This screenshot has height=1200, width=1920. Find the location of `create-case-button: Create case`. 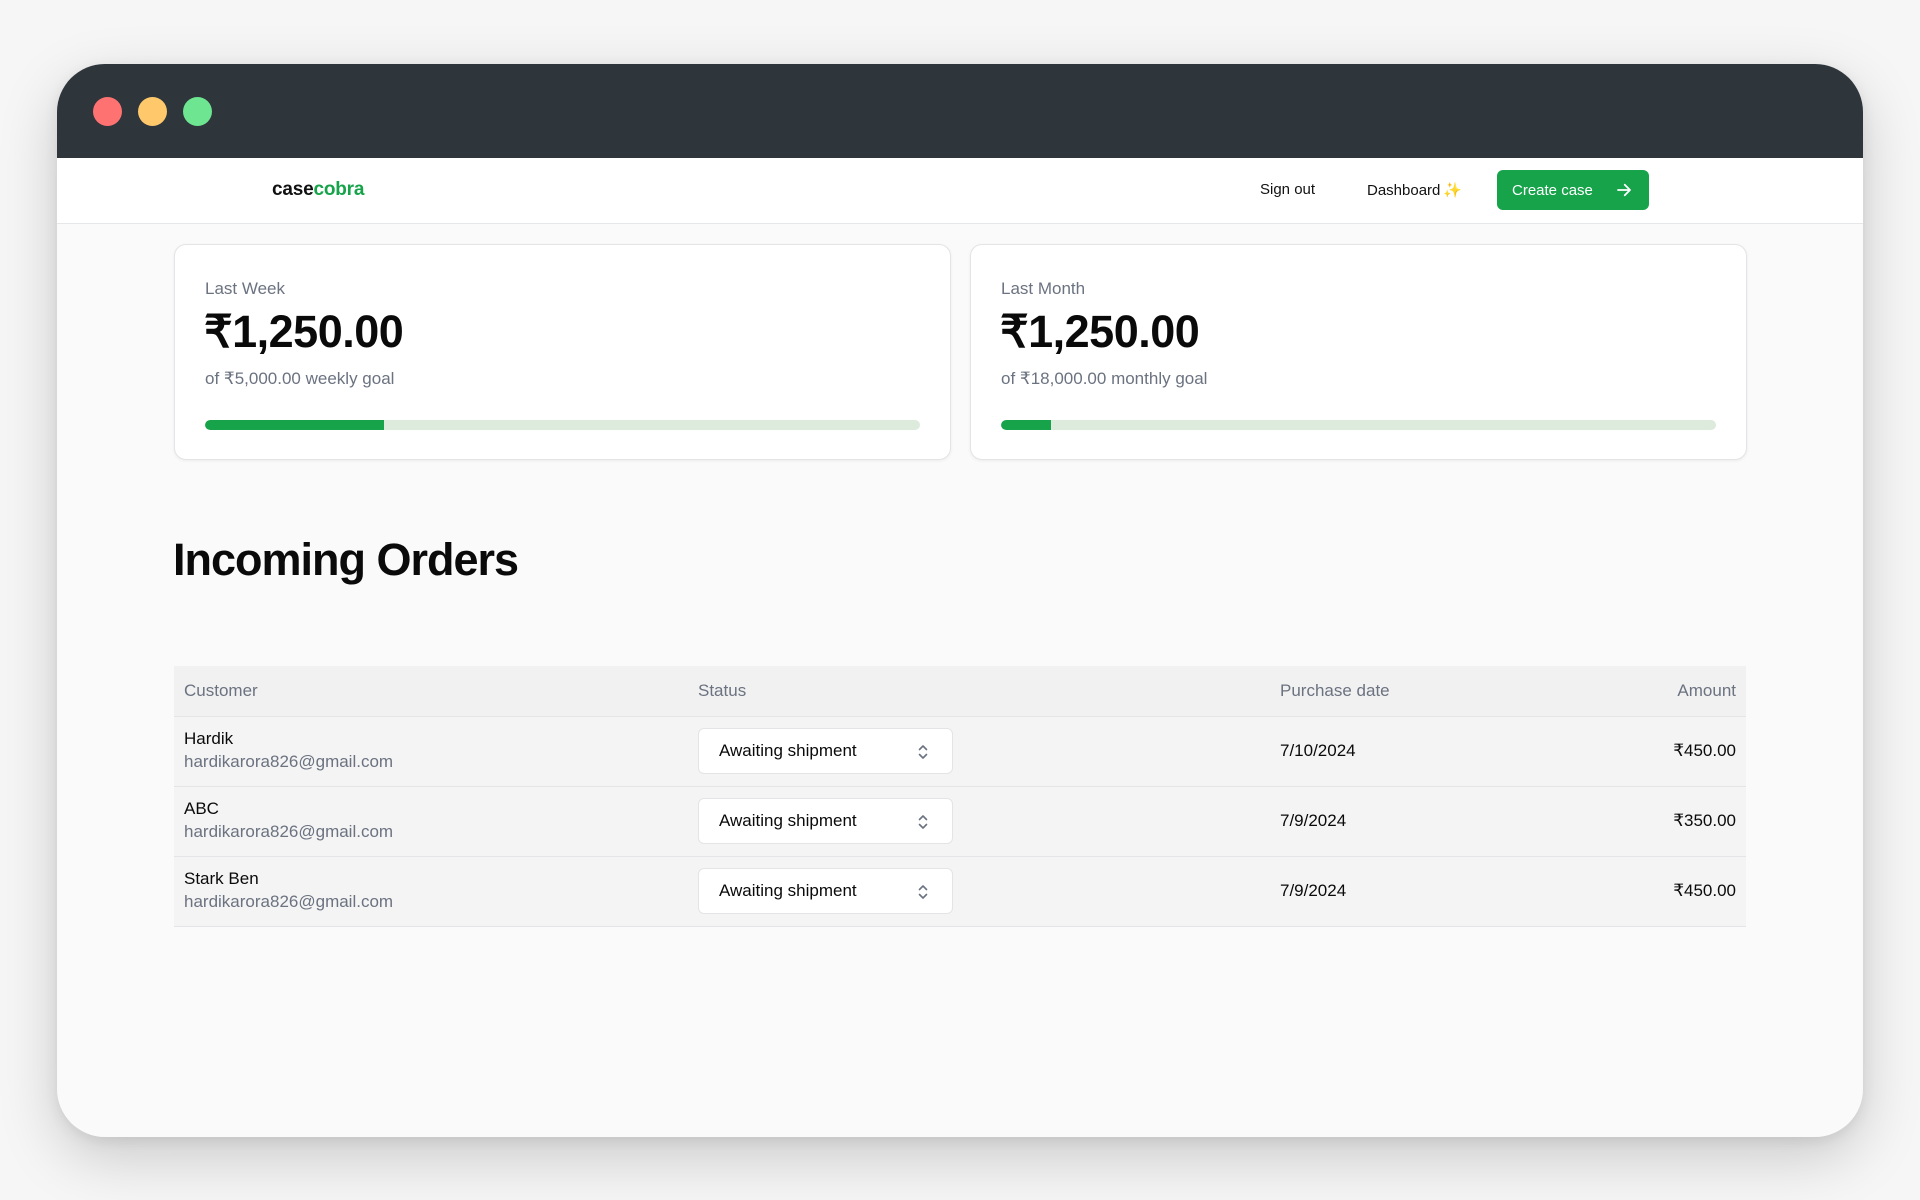

create-case-button: Create case is located at coordinates (1573, 190).